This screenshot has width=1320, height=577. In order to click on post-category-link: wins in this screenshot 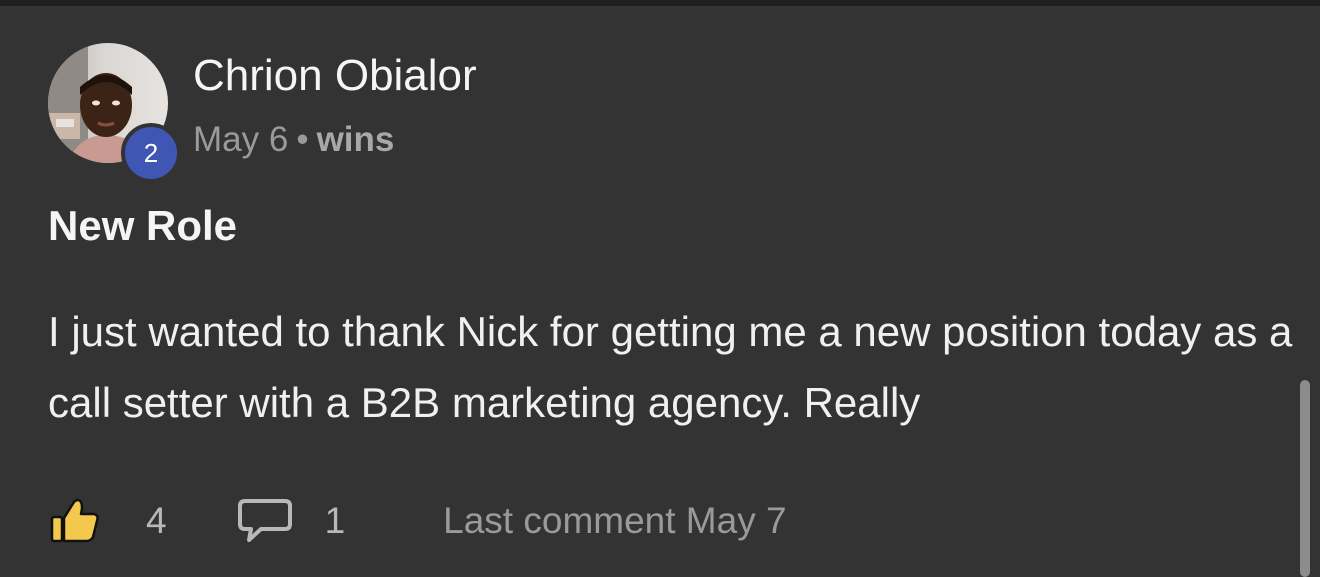, I will do `click(356, 139)`.